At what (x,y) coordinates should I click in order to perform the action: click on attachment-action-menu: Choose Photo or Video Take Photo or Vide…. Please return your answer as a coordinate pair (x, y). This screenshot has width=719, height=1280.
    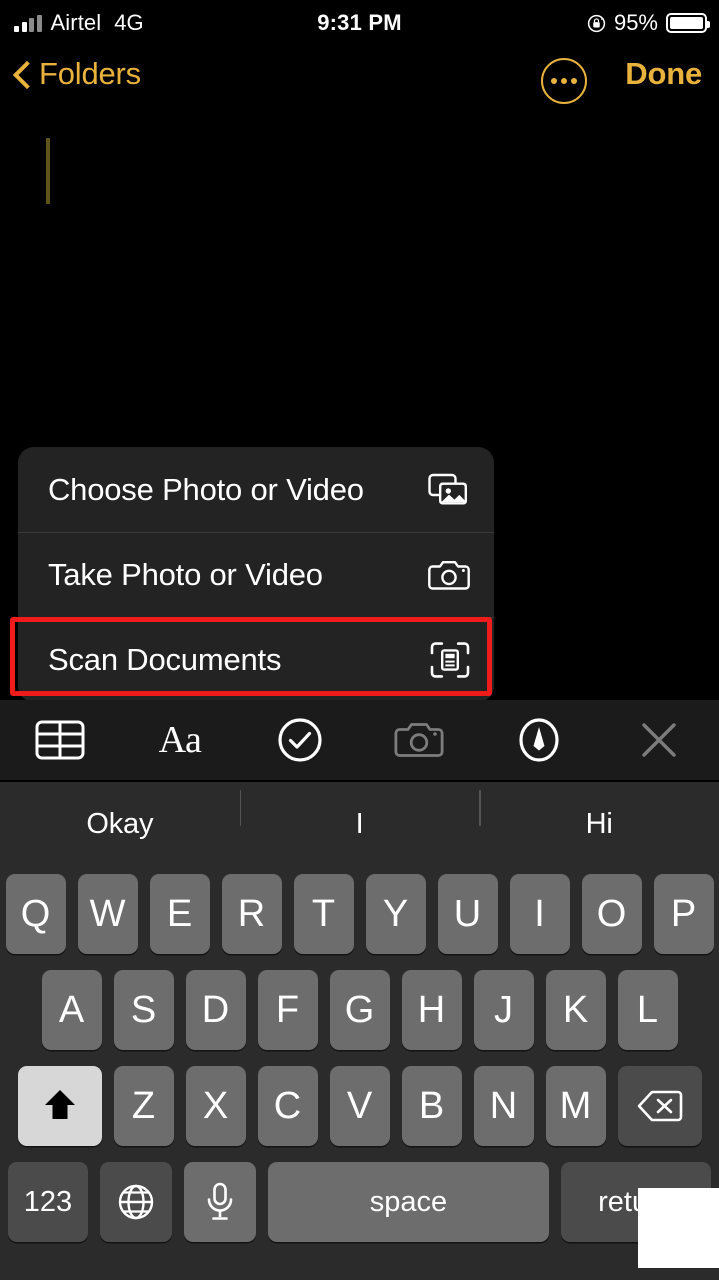
    Looking at the image, I should click on (256, 574).